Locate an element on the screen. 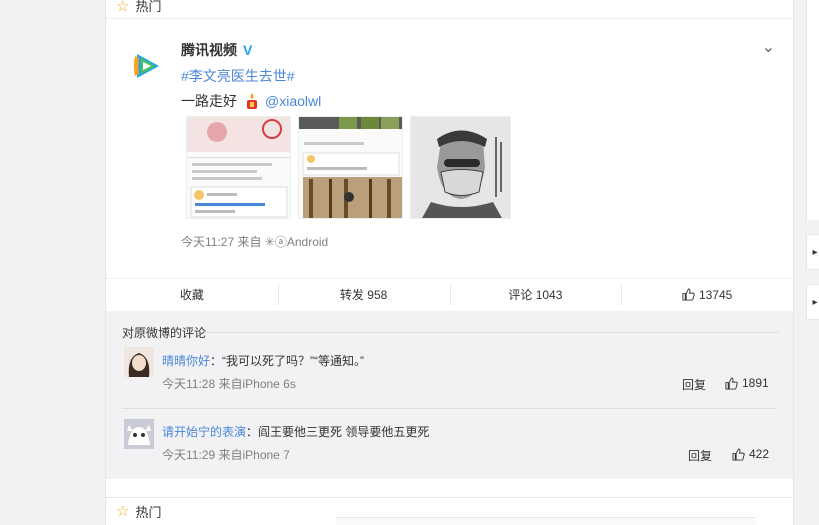 This screenshot has height=525, width=819. post-text: 一路走好 @xiaolwl is located at coordinates (251, 101).